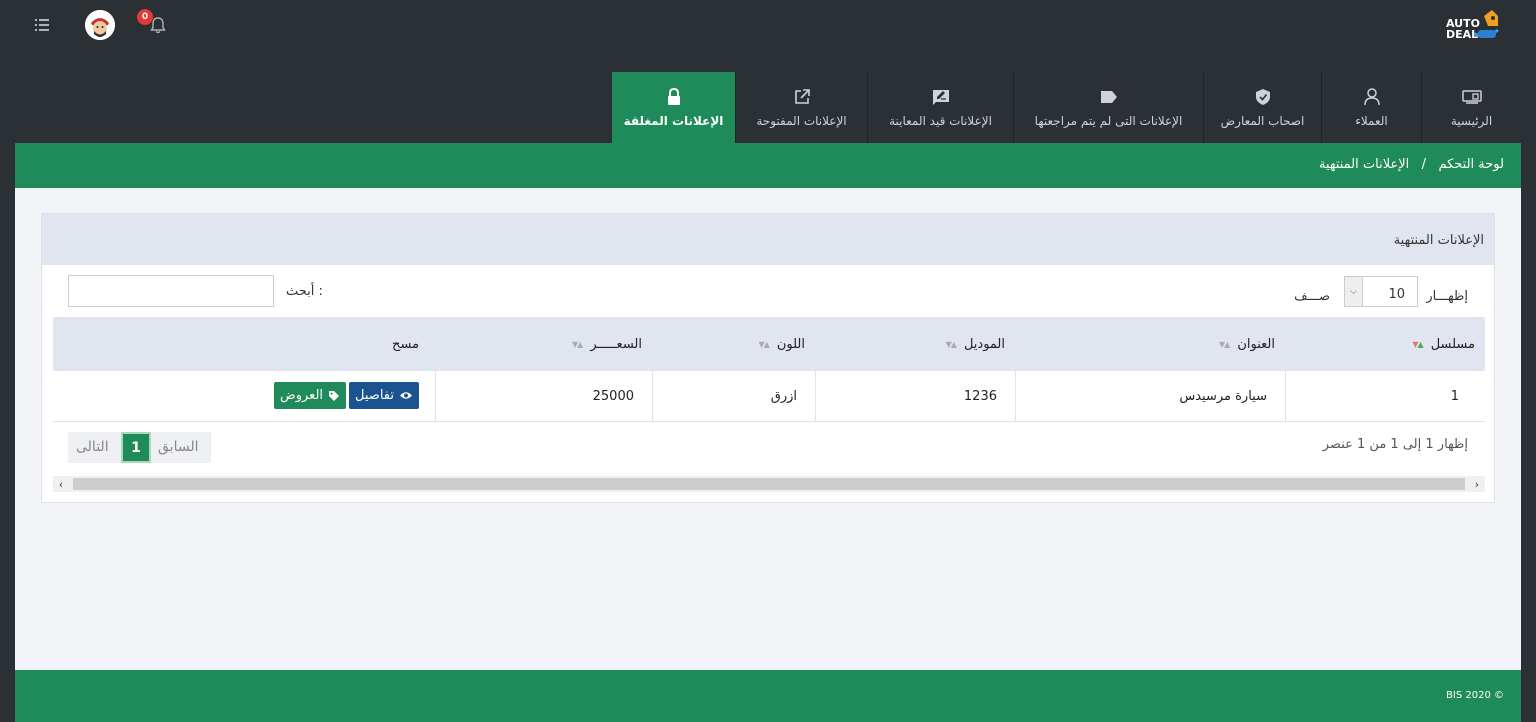 The image size is (1536, 722). Describe the element at coordinates (304, 291) in the screenshot. I see `search-label: أبحث :` at that location.